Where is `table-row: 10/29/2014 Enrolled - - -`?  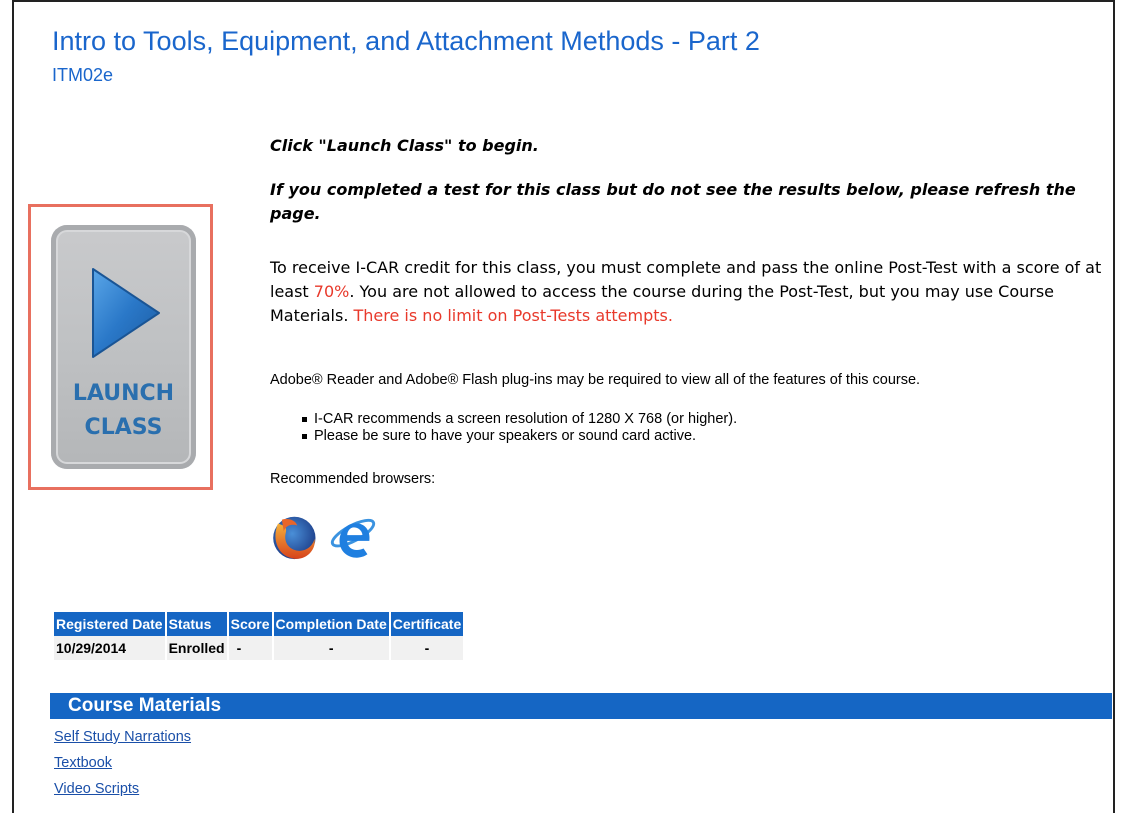 table-row: 10/29/2014 Enrolled - - - is located at coordinates (260, 648).